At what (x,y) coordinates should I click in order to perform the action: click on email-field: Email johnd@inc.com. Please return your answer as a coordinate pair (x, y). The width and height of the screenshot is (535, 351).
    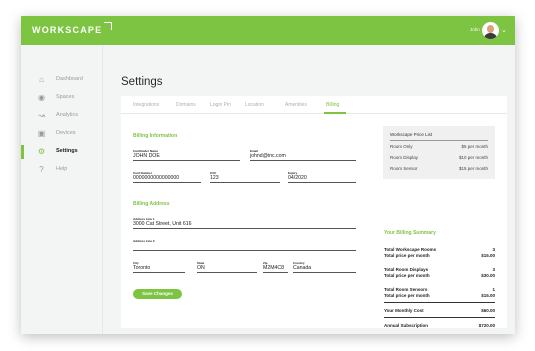
    Looking at the image, I should click on (303, 155).